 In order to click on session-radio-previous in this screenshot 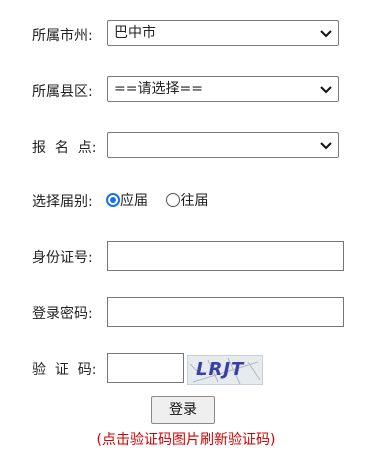, I will do `click(173, 200)`.